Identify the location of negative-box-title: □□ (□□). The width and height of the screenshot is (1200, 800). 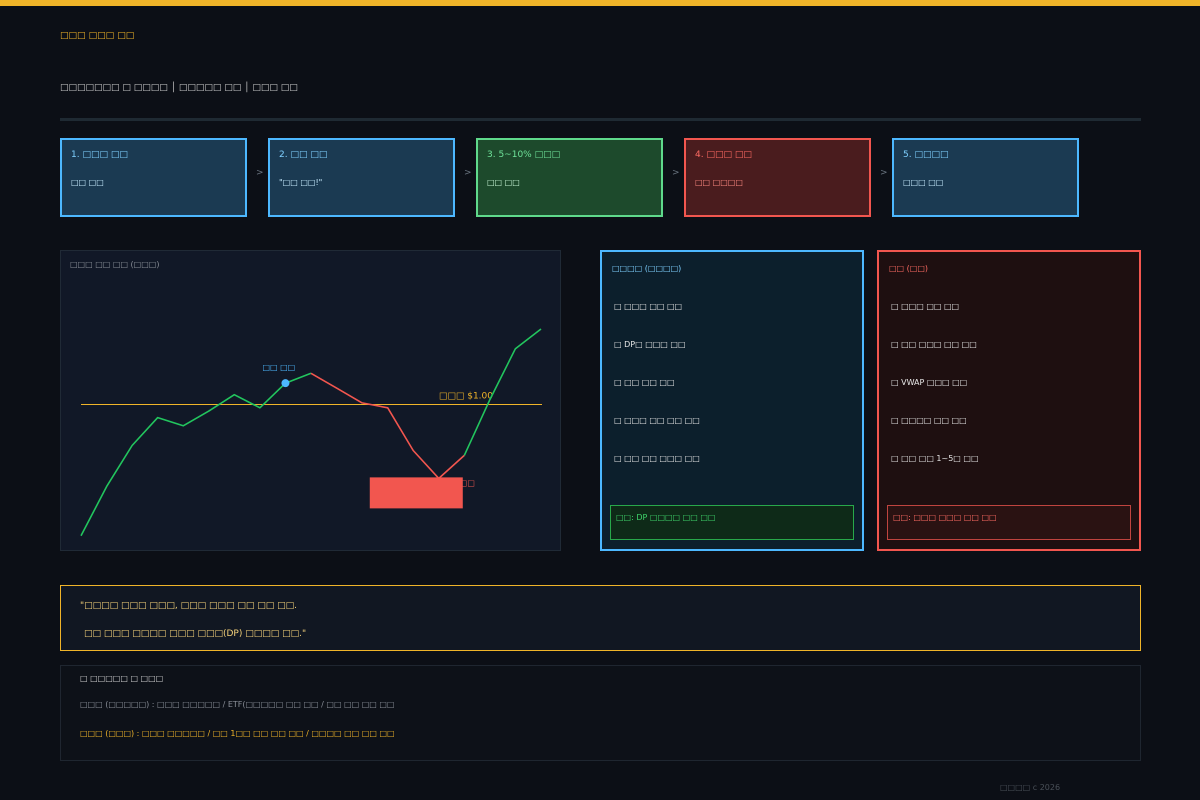
(909, 268).